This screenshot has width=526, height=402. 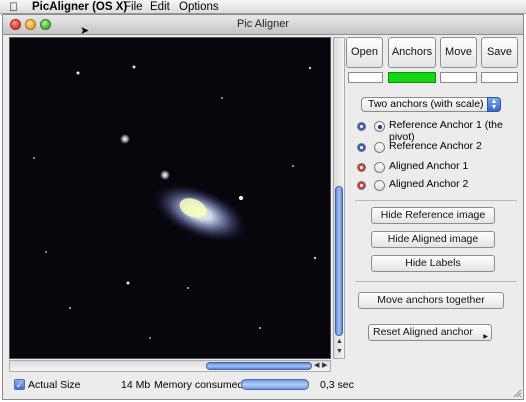 I want to click on scroll-right-icon: ▶, so click(x=324, y=366).